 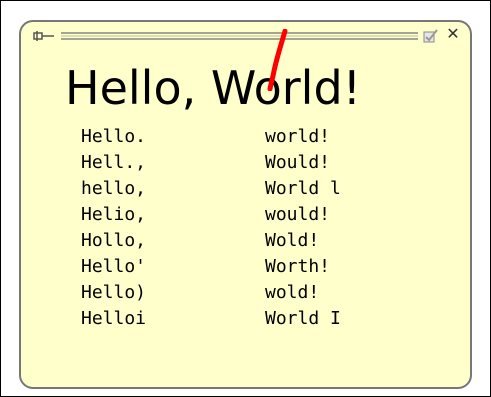 I want to click on candidate-right: Would!, so click(x=297, y=163).